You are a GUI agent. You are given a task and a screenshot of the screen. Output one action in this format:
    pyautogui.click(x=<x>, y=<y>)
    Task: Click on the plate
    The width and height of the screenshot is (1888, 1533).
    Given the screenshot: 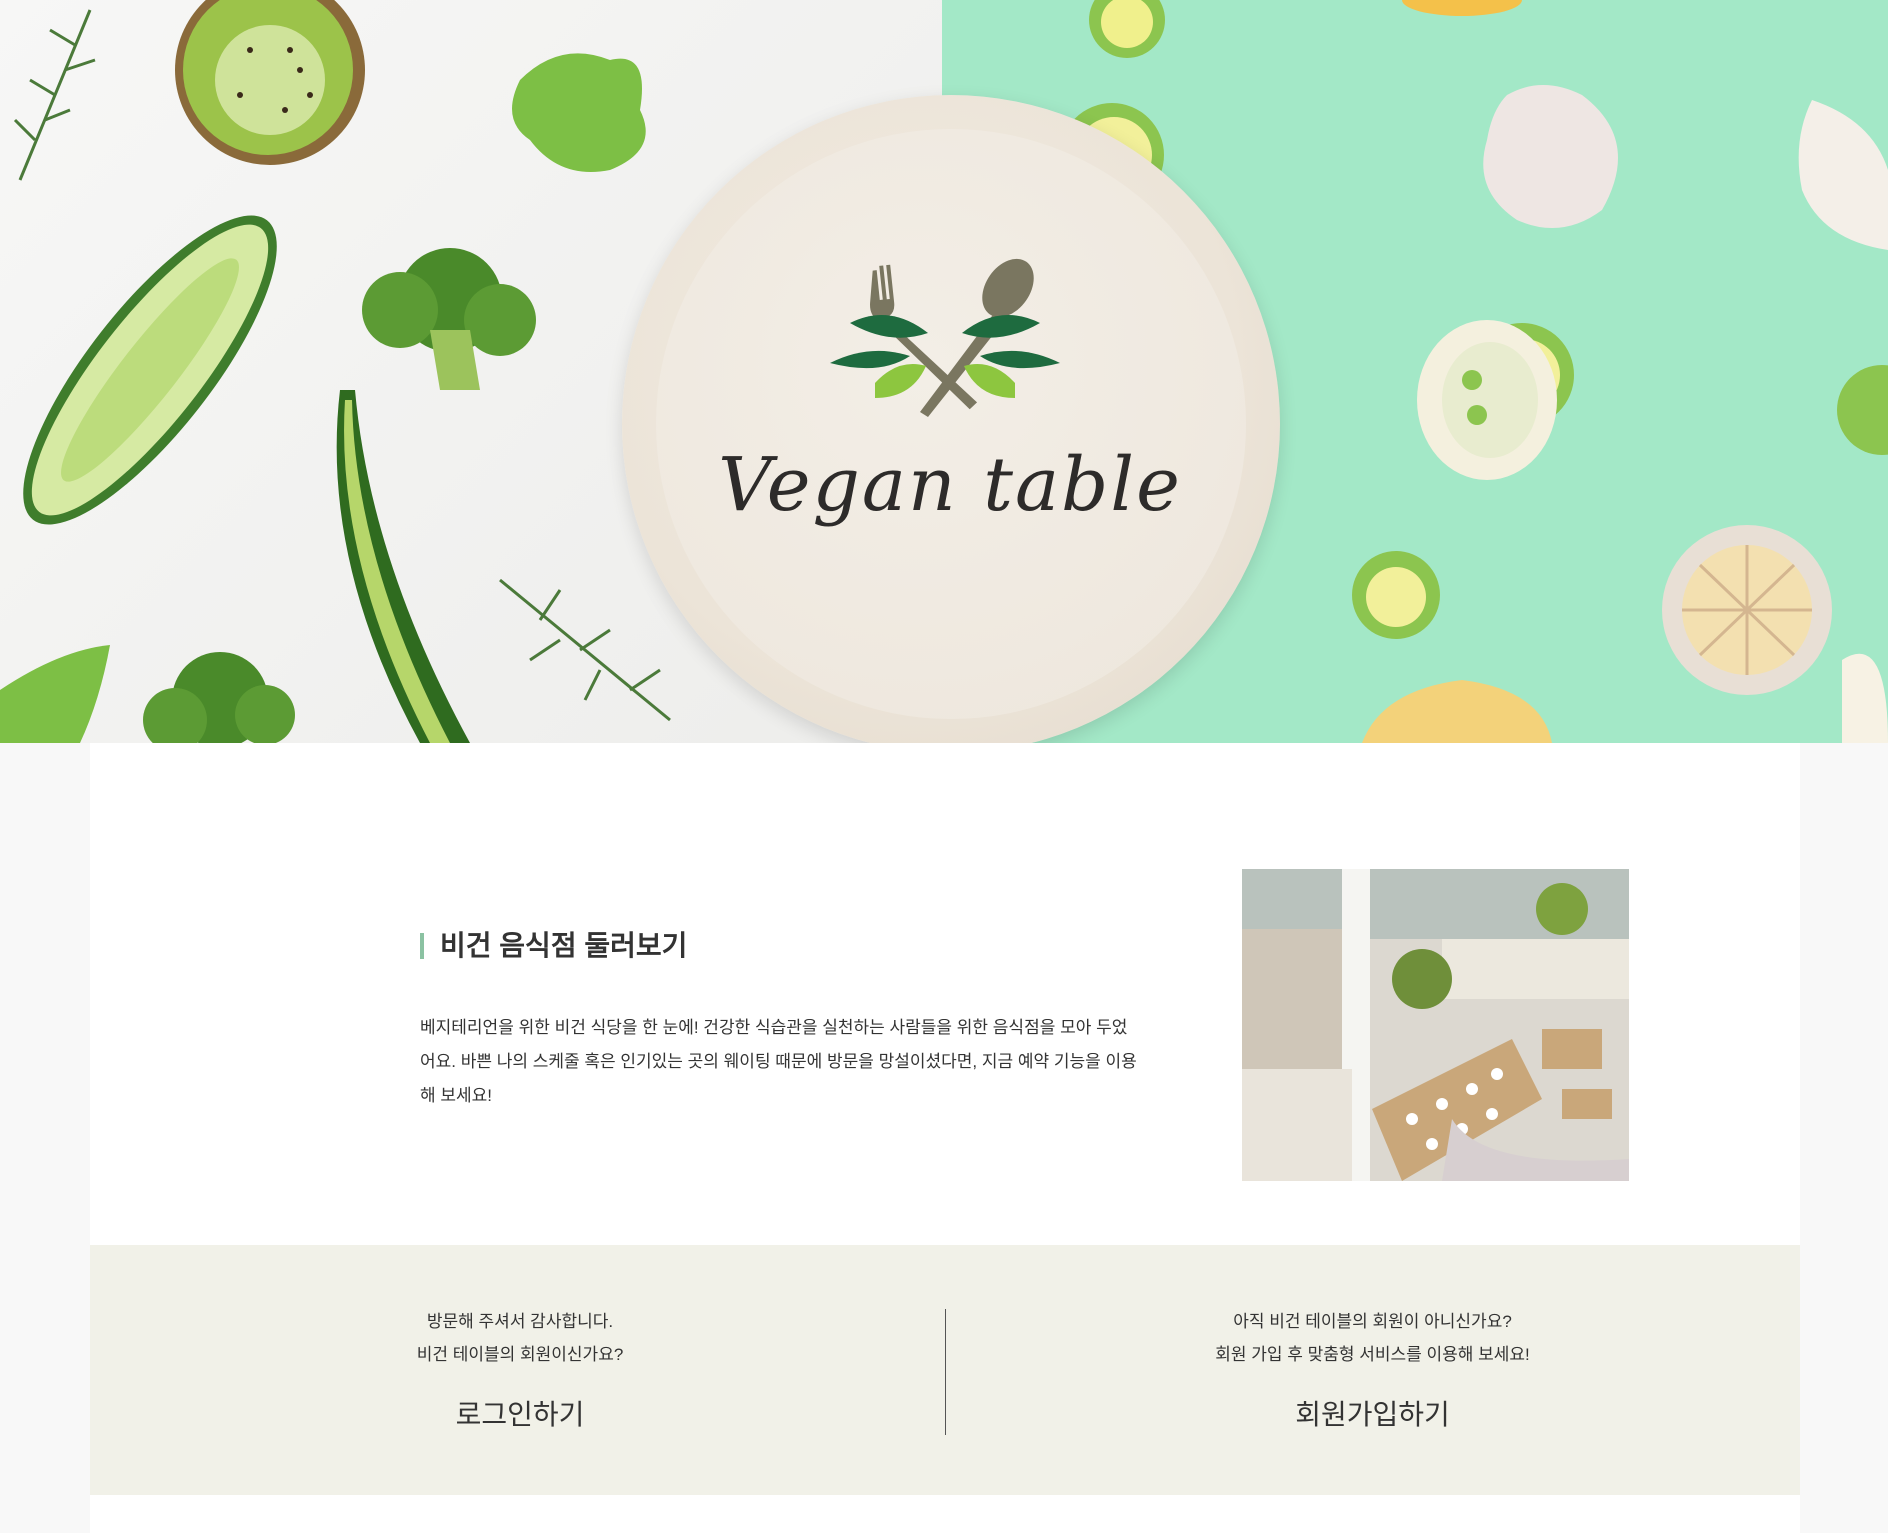 What is the action you would take?
    pyautogui.click(x=951, y=419)
    